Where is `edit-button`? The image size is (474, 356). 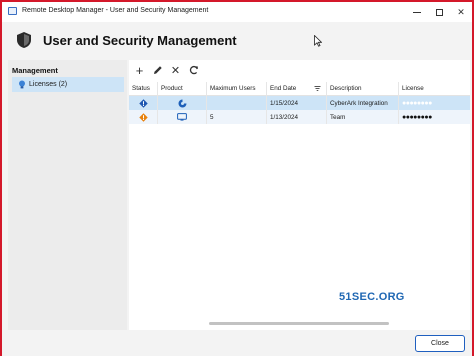
edit-button is located at coordinates (157, 70).